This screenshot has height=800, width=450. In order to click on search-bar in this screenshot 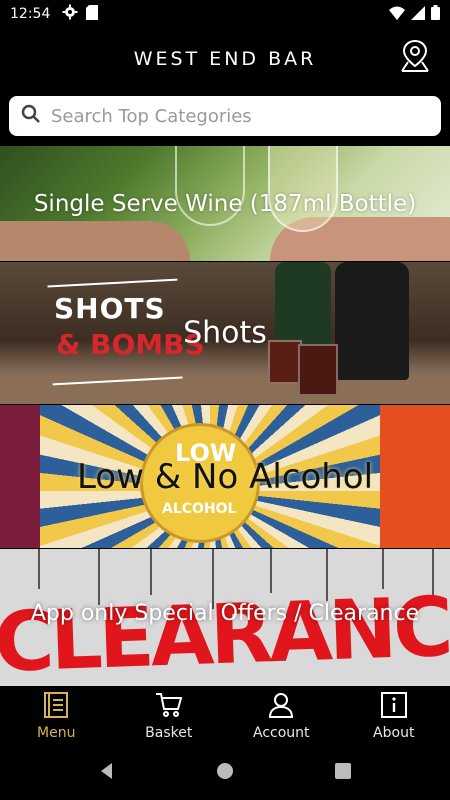, I will do `click(225, 116)`.